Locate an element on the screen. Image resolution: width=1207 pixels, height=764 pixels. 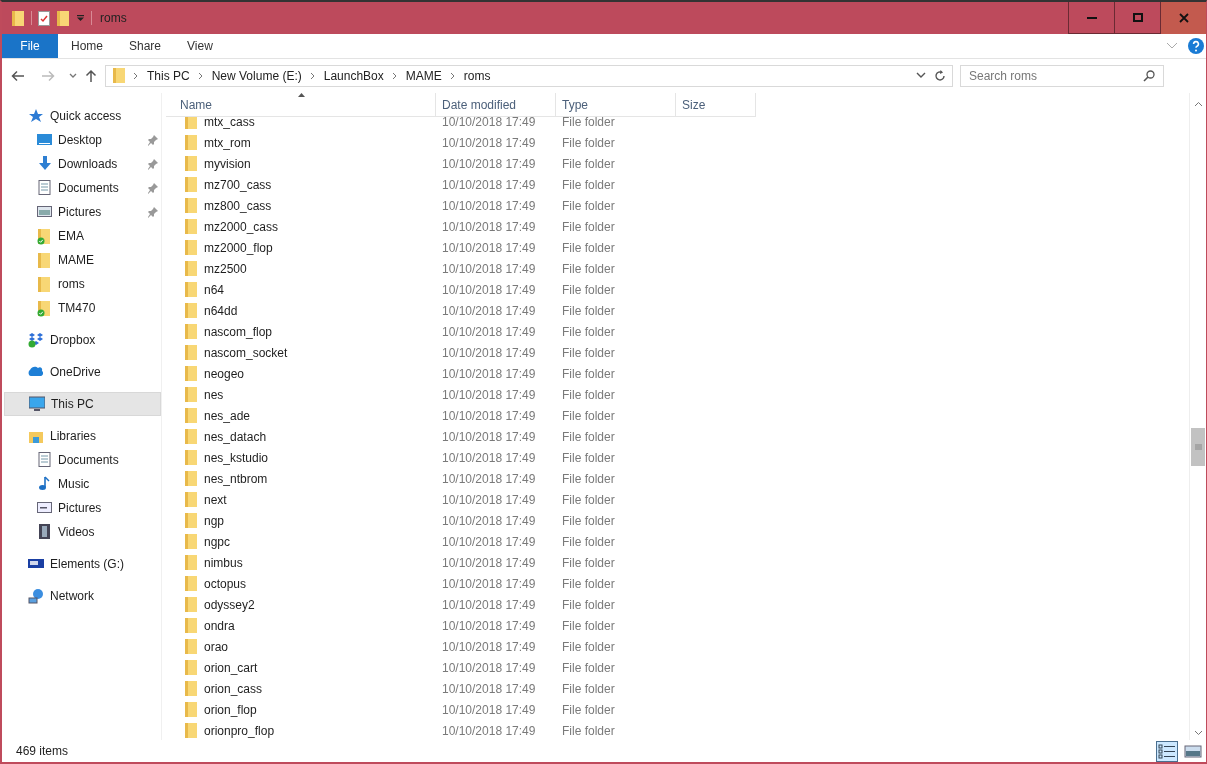
breadcrumb: New Volume (E:) is located at coordinates (256, 75).